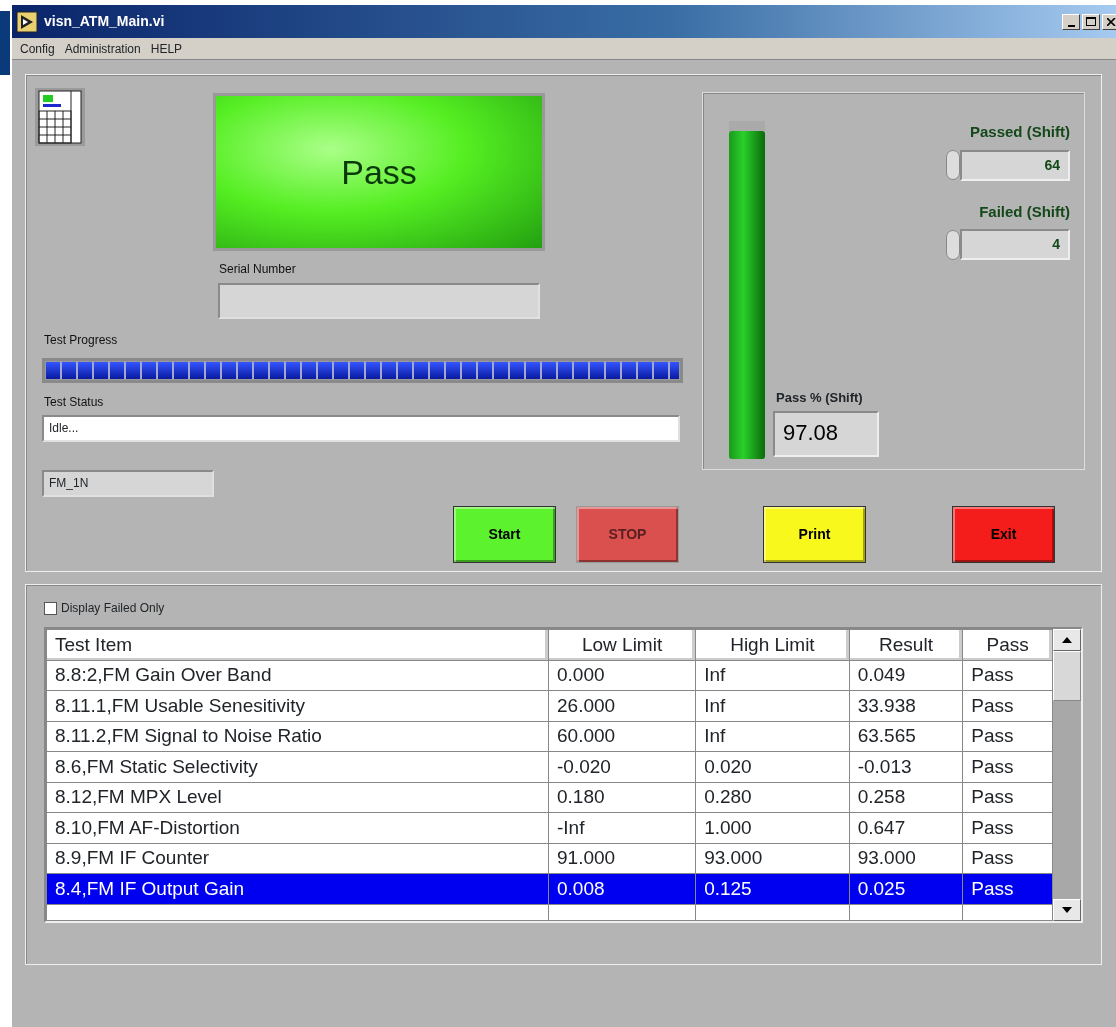 This screenshot has width=1116, height=1027. Describe the element at coordinates (1071, 21) in the screenshot. I see `minimize-button` at that location.